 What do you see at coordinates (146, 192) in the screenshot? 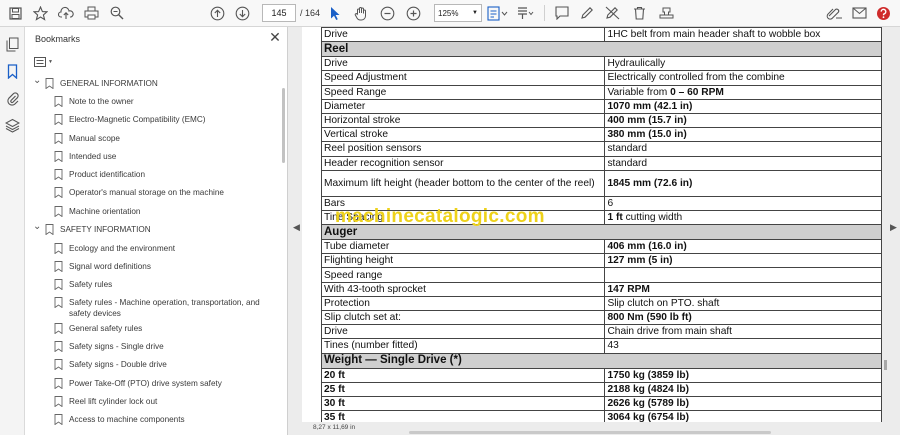
I see `bookmark-label: Operator's manual storage on the machine` at bounding box center [146, 192].